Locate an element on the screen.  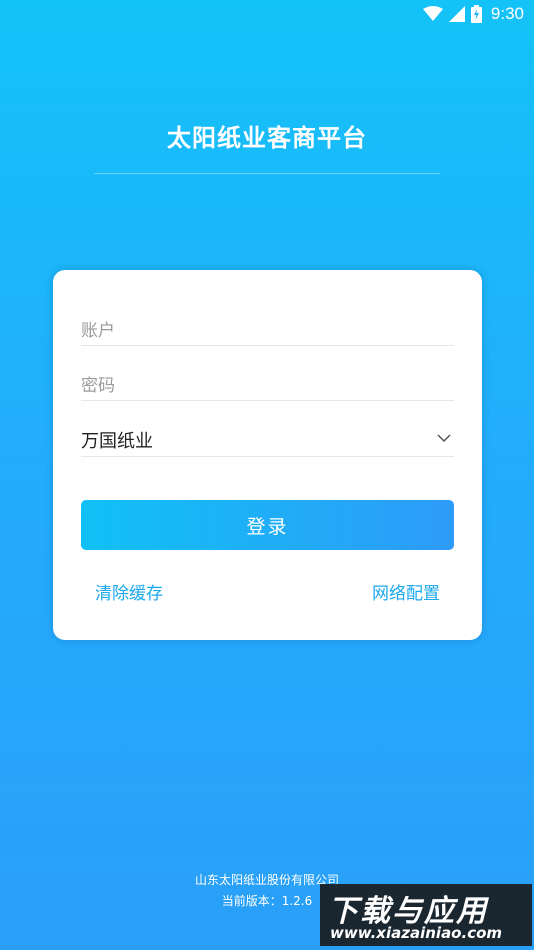
account-input is located at coordinates (267, 331).